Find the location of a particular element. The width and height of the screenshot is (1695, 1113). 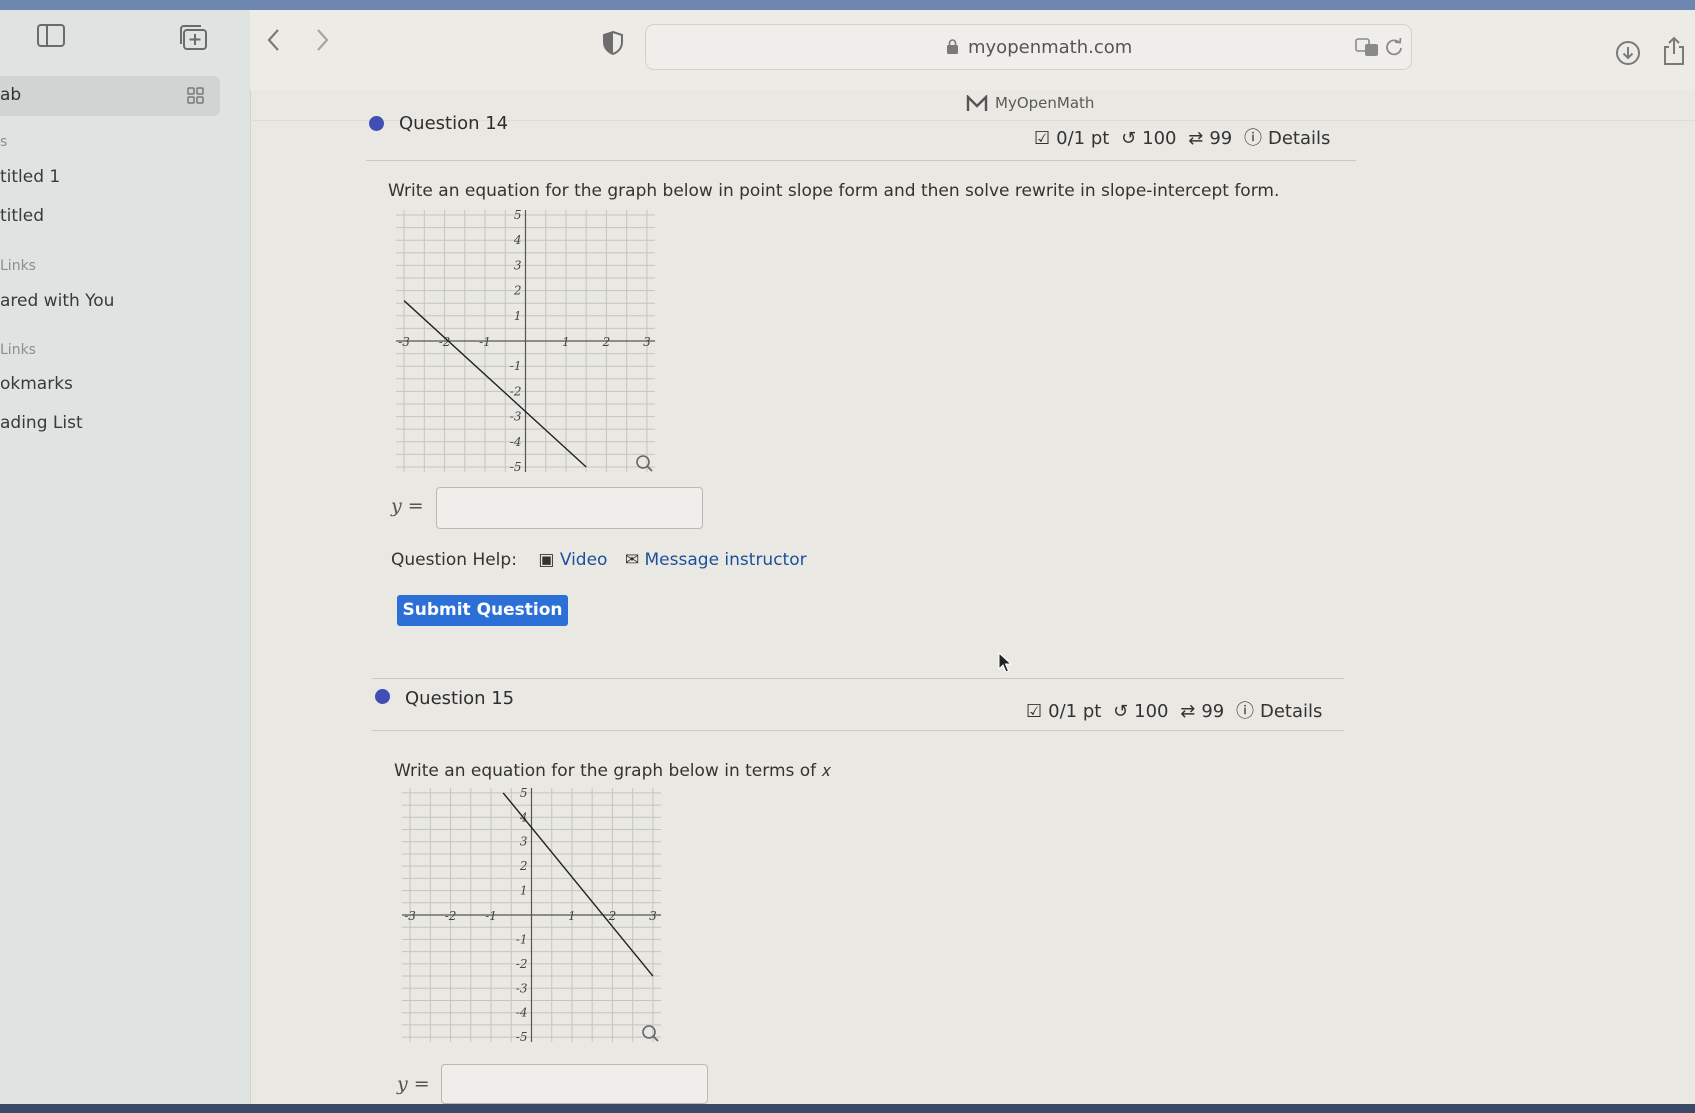

video-link: Video is located at coordinates (584, 560).